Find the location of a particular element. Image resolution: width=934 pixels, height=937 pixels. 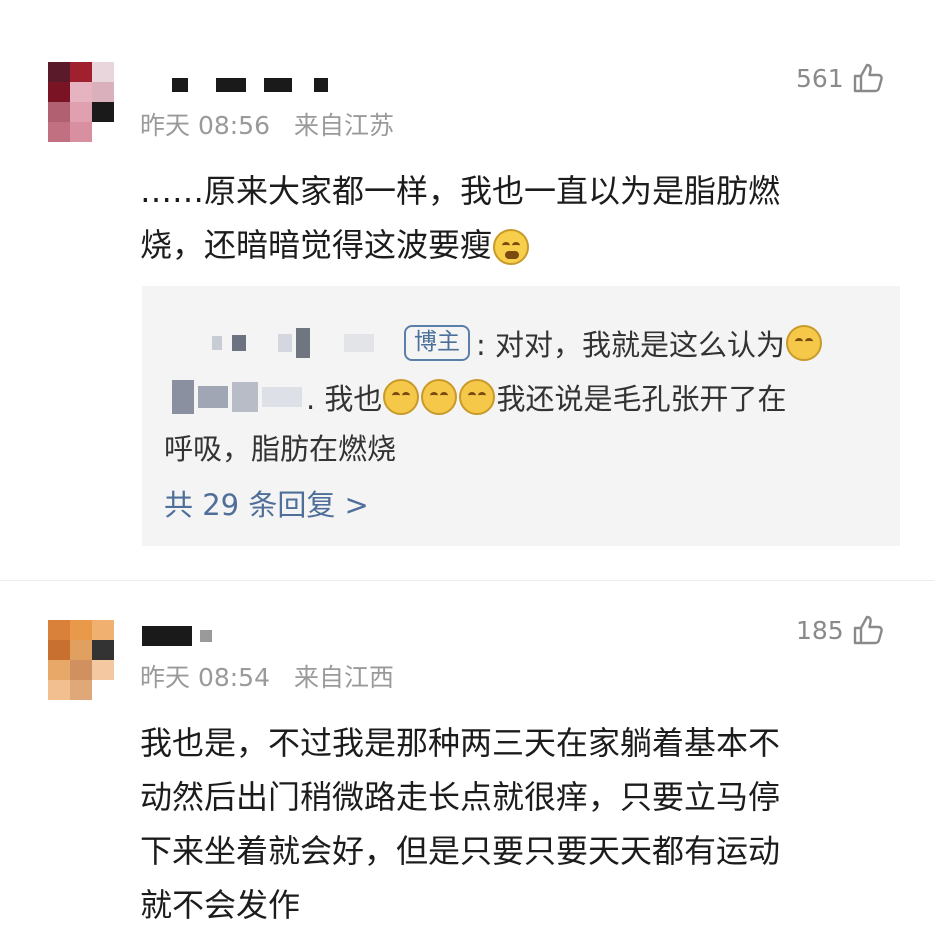

divider is located at coordinates (467, 580).